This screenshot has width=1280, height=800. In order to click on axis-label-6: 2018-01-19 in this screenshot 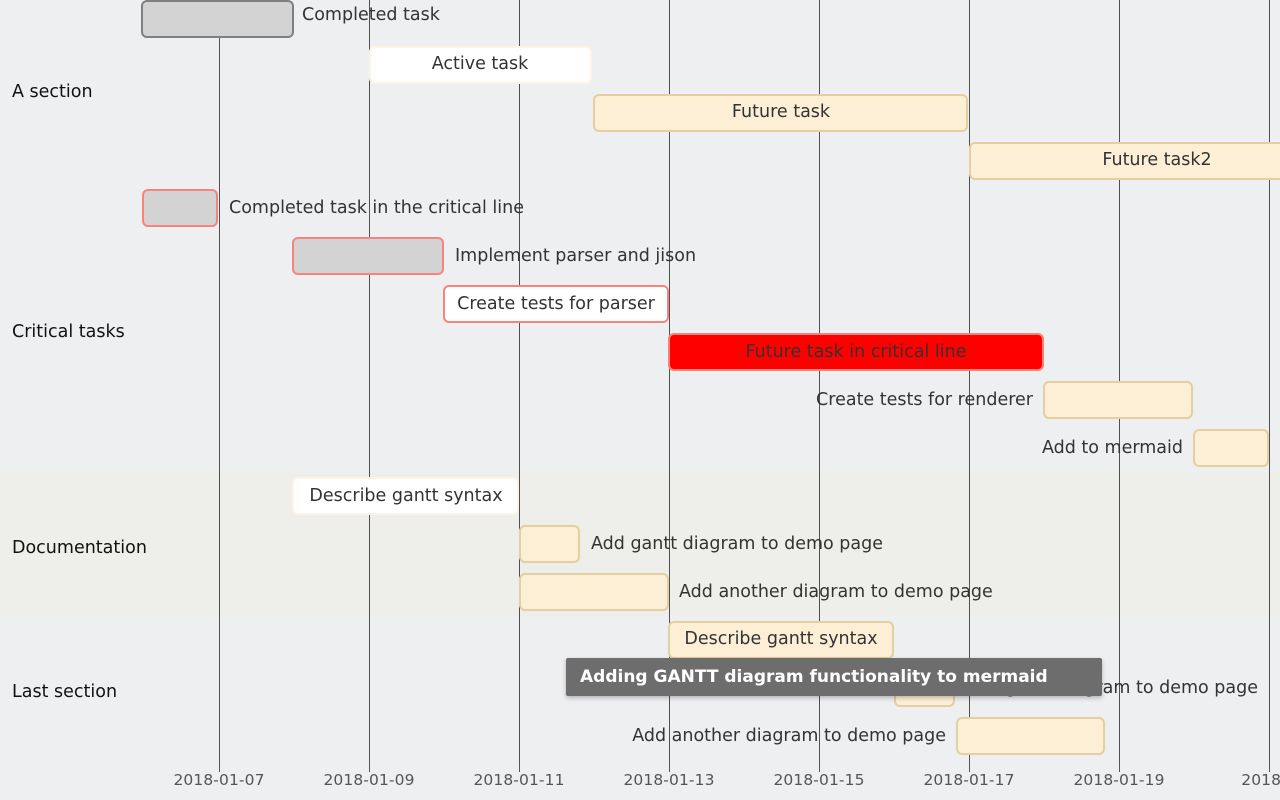, I will do `click(1119, 780)`.